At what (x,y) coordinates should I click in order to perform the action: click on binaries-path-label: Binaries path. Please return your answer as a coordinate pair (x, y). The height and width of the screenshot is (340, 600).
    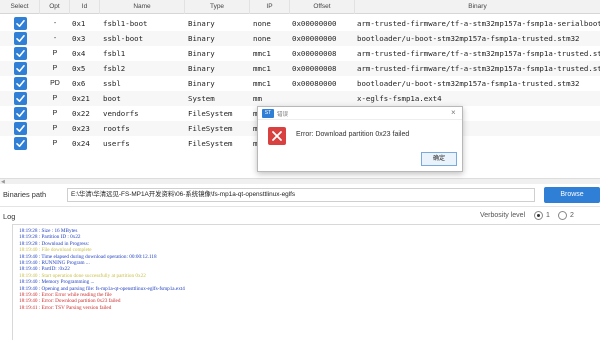
    Looking at the image, I should click on (25, 194).